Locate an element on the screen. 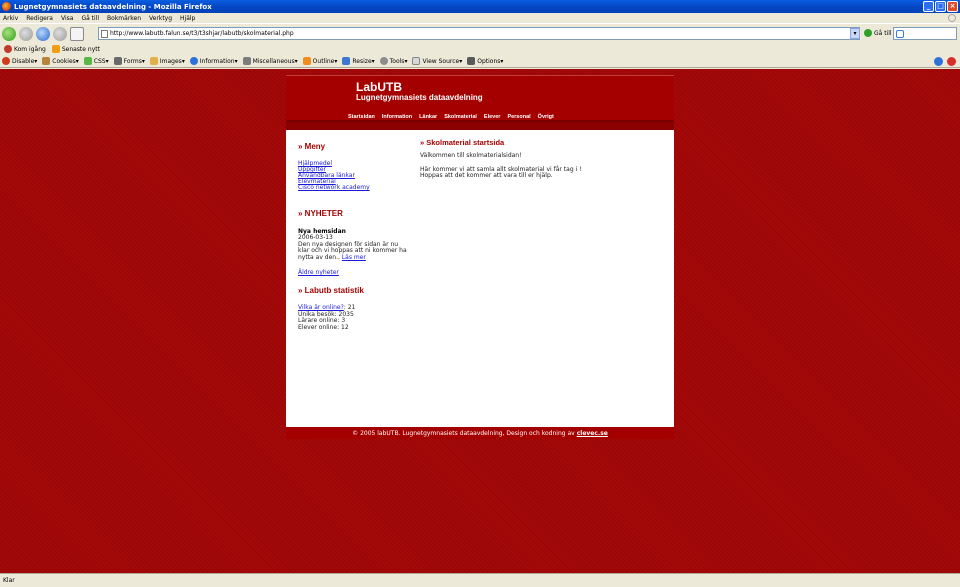  dev-label: Information is located at coordinates (217, 61).